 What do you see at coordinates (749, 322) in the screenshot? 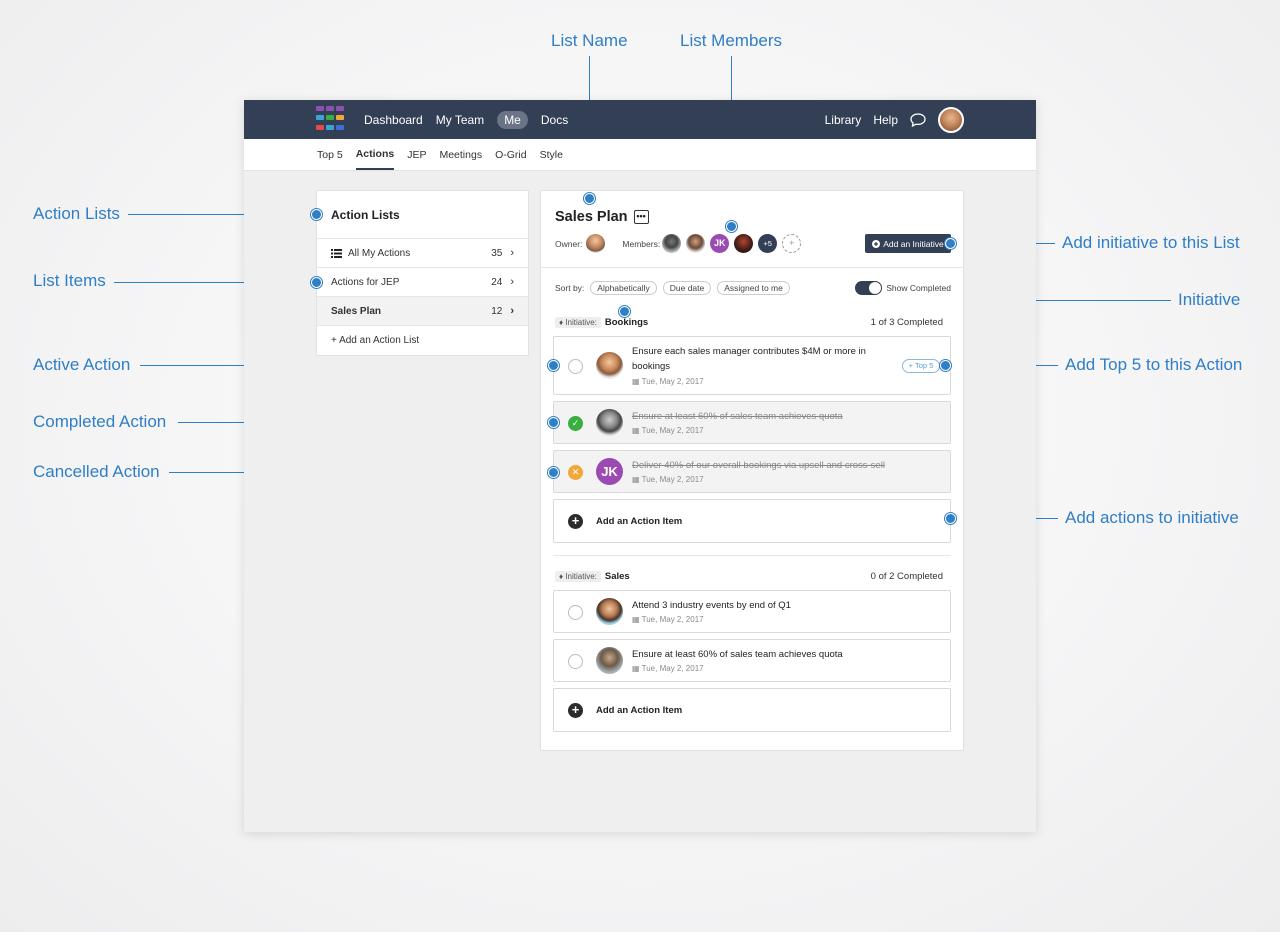
I see `initiative-header-bookings: ♦ Initiative: Bookings 1 of 3 Completed` at bounding box center [749, 322].